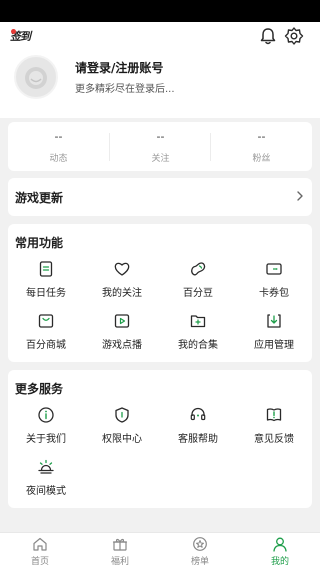 Image resolution: width=320 pixels, height=568 pixels. I want to click on tab-rankings: 榜单, so click(200, 550).